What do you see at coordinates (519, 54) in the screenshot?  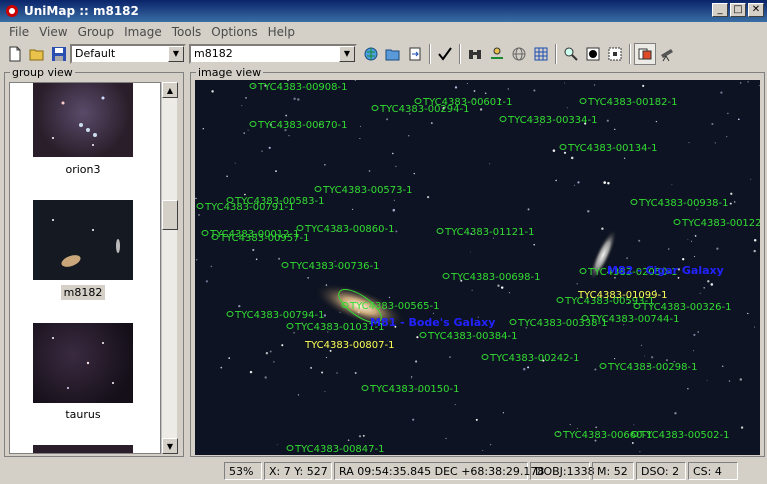 I see `grid-sphere-button` at bounding box center [519, 54].